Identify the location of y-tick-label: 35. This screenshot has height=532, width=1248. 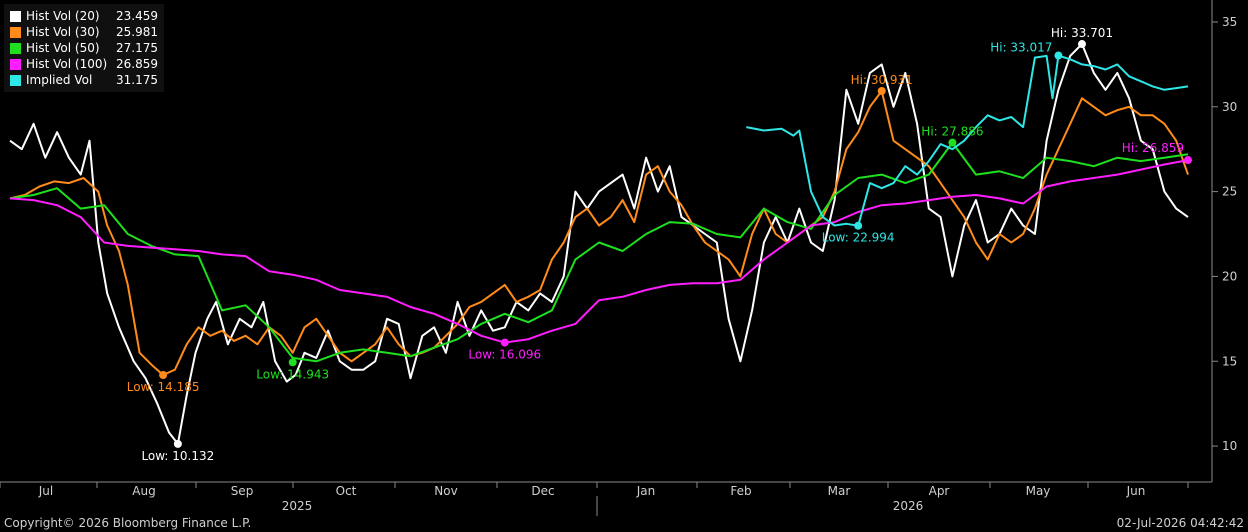
(1229, 22).